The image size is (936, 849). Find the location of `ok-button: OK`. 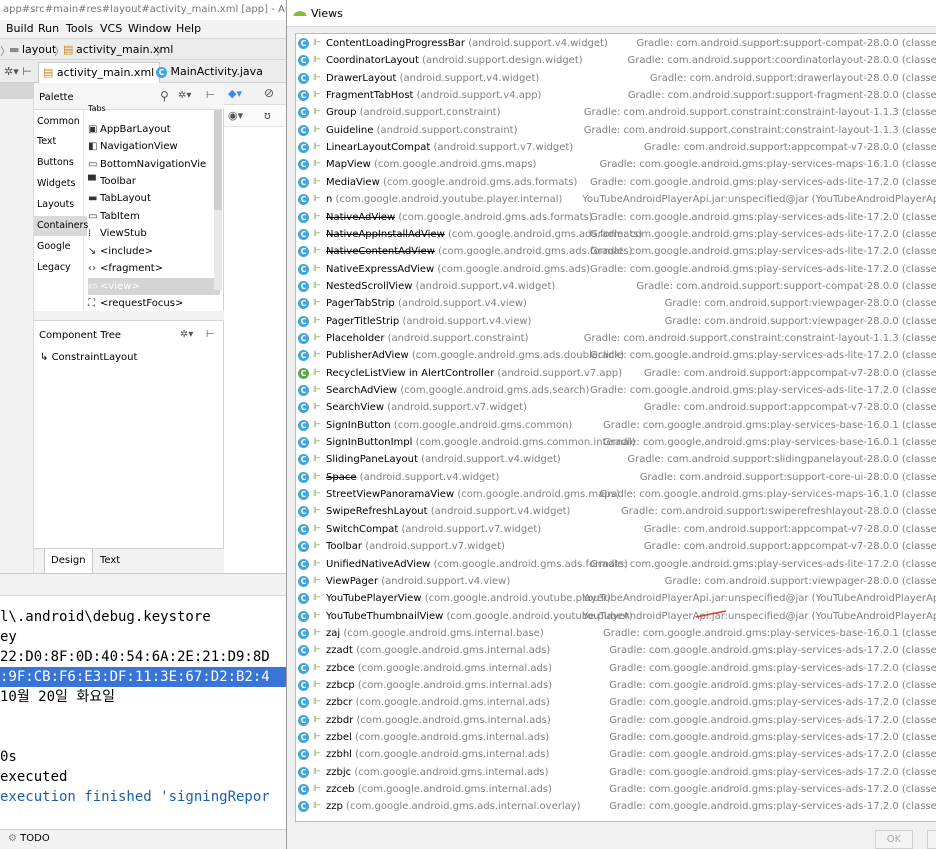

ok-button: OK is located at coordinates (894, 839).